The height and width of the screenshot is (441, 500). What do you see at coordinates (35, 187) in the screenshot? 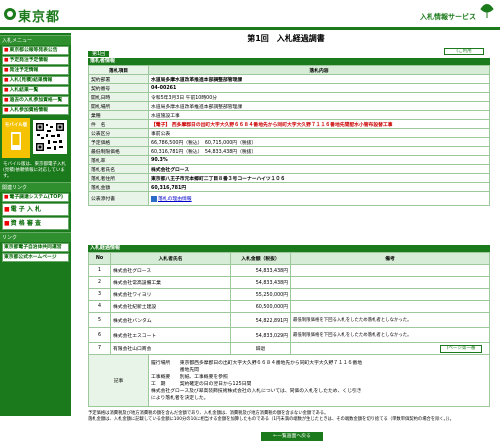
I see `sidebar-link-heading: 関連リンク` at bounding box center [35, 187].